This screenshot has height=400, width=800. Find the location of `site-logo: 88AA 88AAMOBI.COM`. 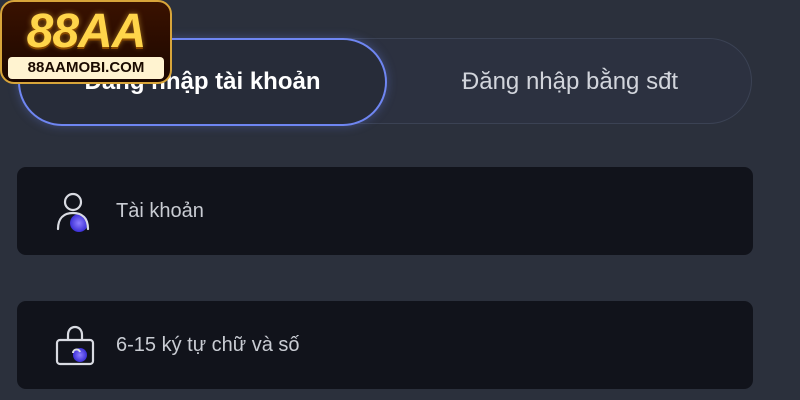

site-logo: 88AA 88AAMOBI.COM is located at coordinates (86, 42).